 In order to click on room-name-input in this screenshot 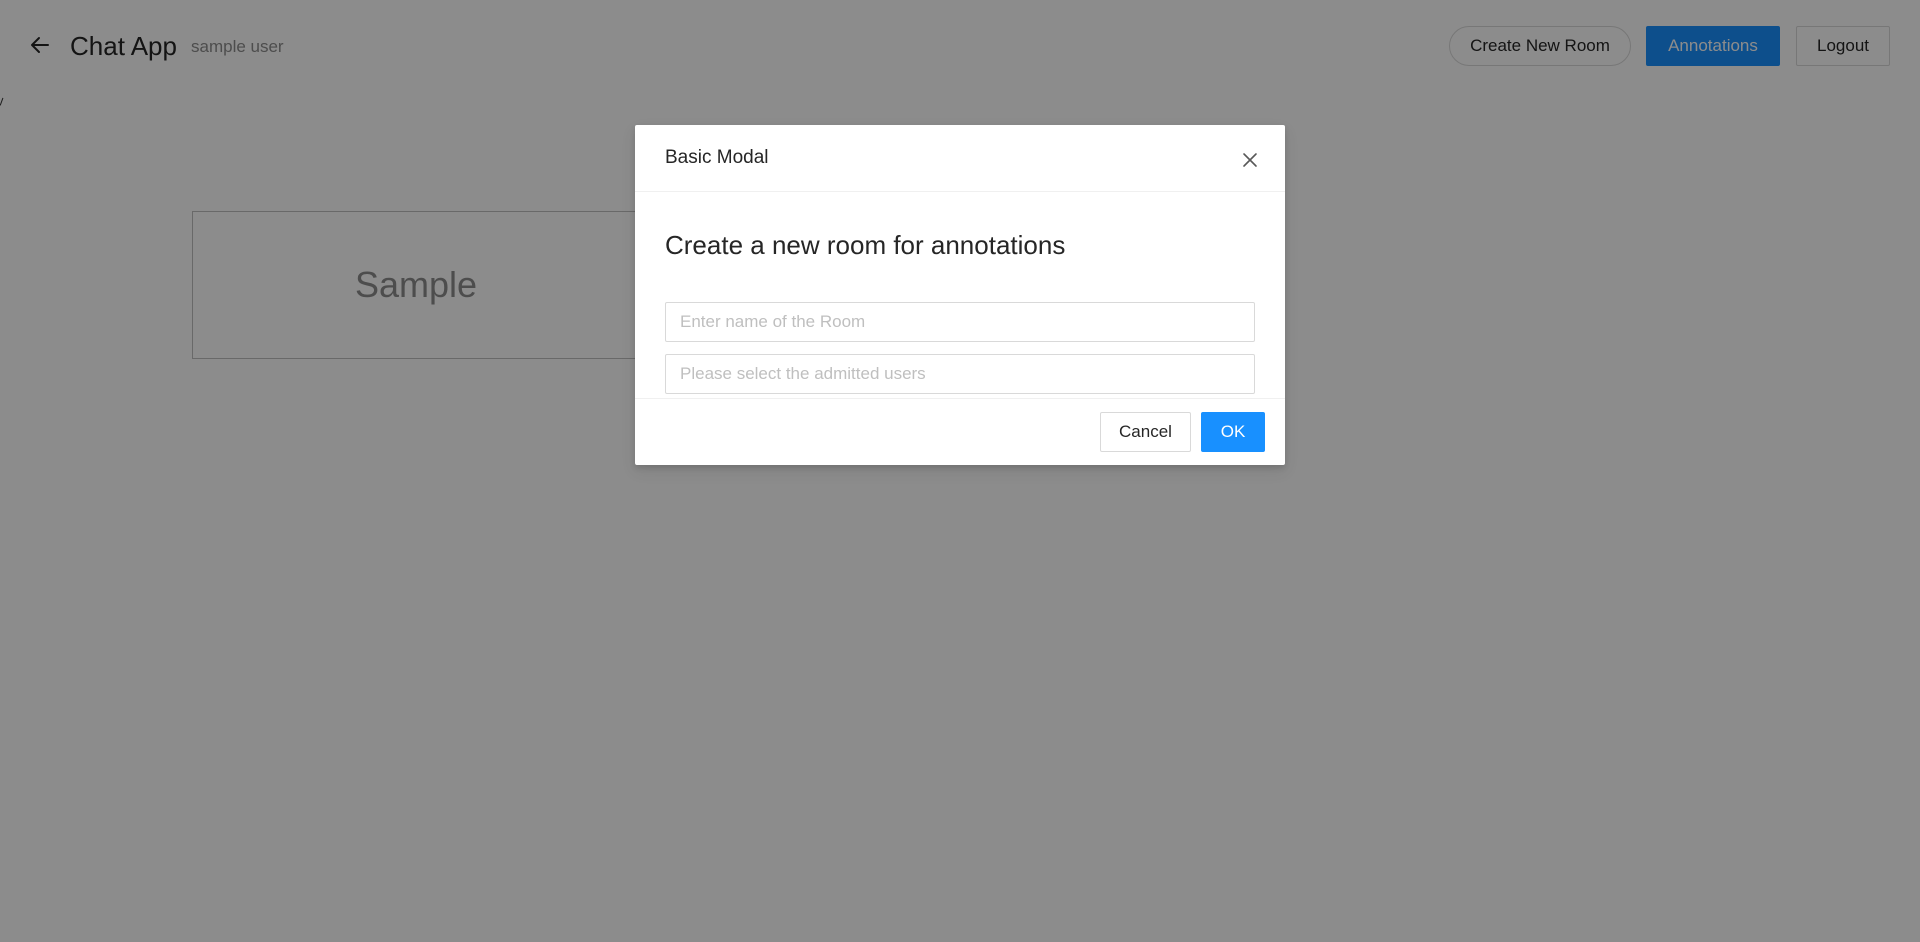, I will do `click(960, 322)`.